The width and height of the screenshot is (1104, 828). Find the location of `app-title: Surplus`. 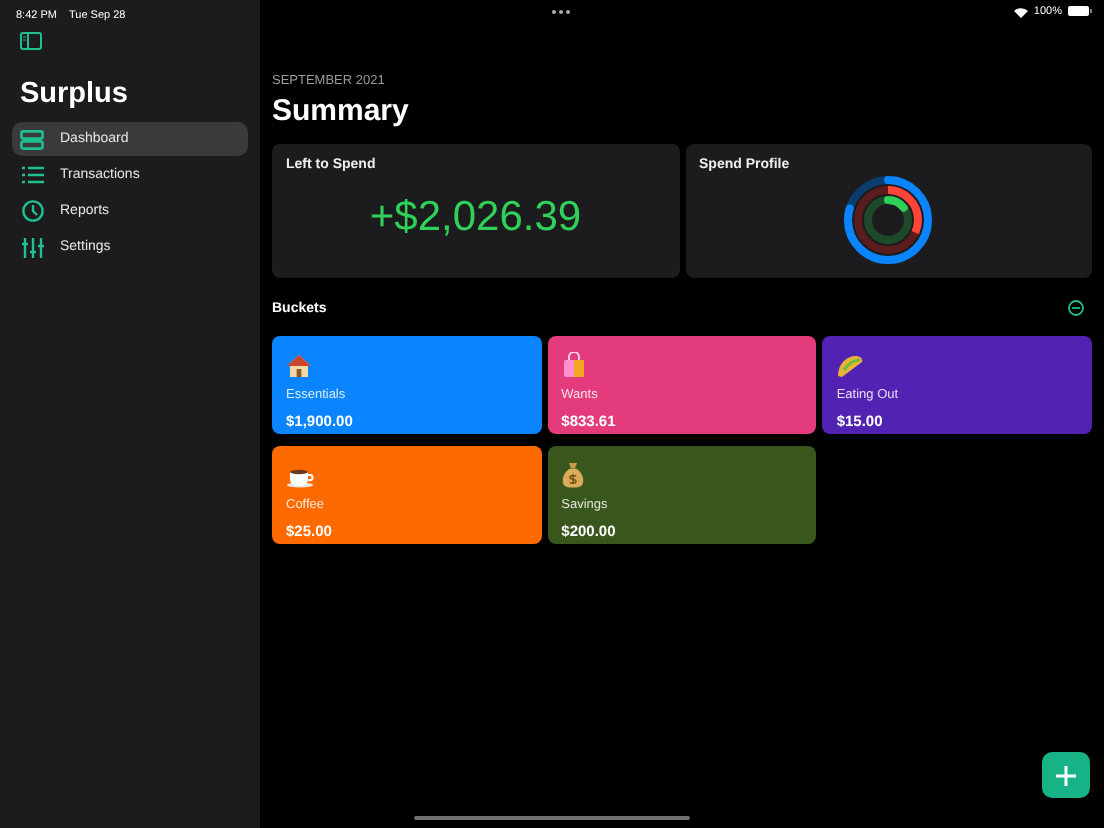

app-title: Surplus is located at coordinates (75, 94).